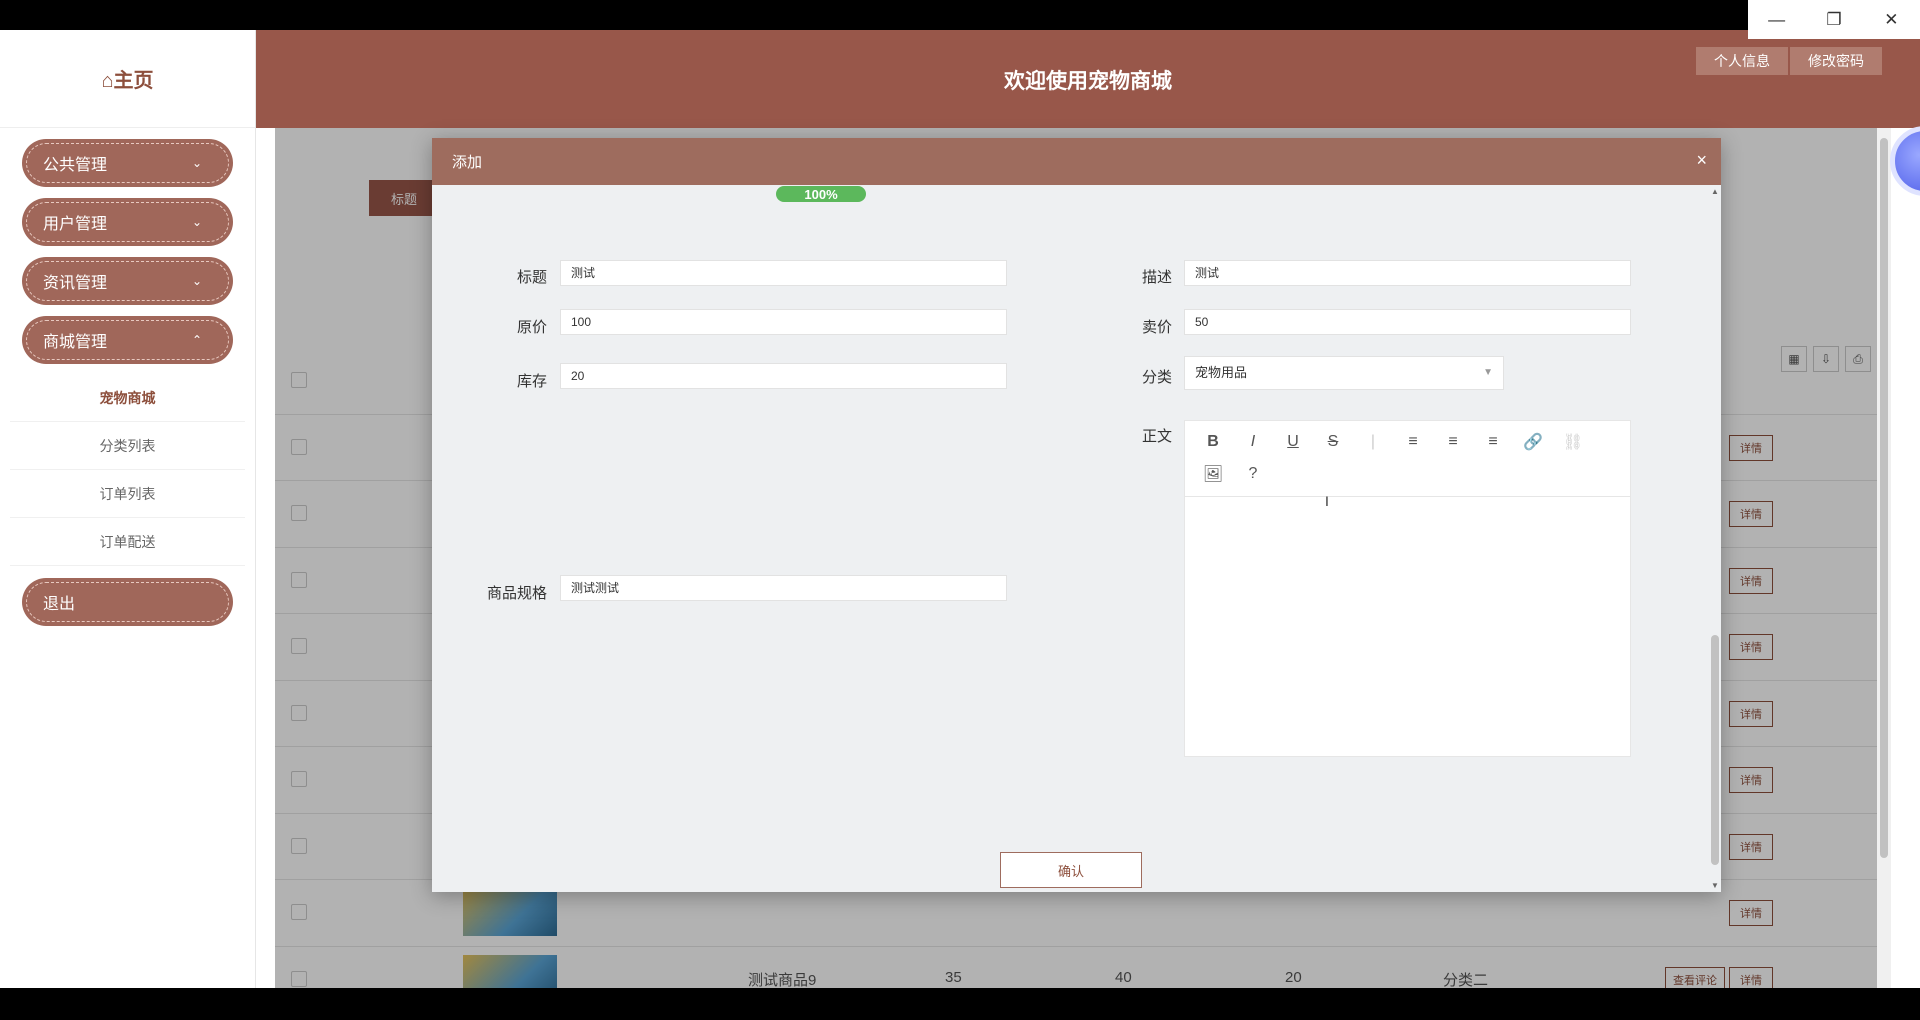 Image resolution: width=1920 pixels, height=1020 pixels. I want to click on align-left-icon: ≡, so click(1413, 442).